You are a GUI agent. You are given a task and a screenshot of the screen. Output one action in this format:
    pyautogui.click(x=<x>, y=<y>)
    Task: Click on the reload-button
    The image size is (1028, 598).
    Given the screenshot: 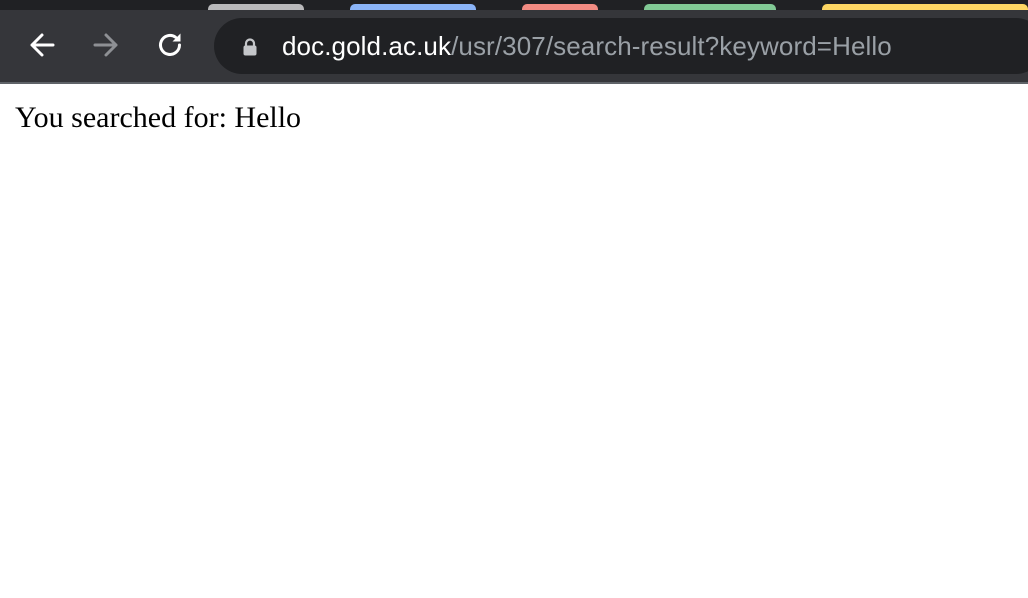 What is the action you would take?
    pyautogui.click(x=170, y=45)
    